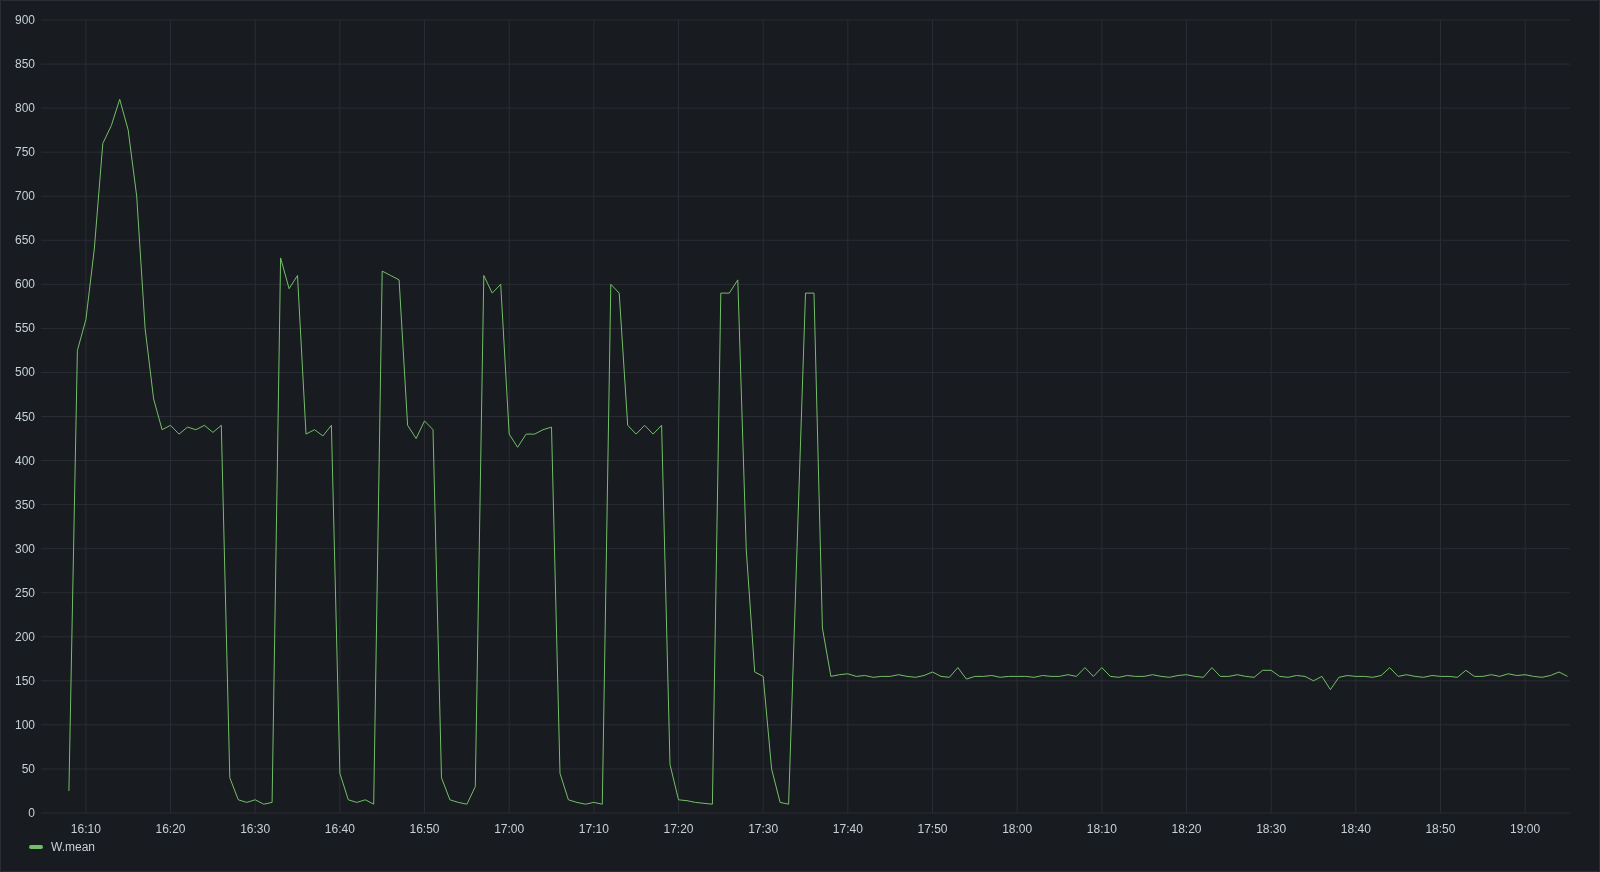 The image size is (1600, 872). What do you see at coordinates (24, 592) in the screenshot?
I see `y-tick-label: 250` at bounding box center [24, 592].